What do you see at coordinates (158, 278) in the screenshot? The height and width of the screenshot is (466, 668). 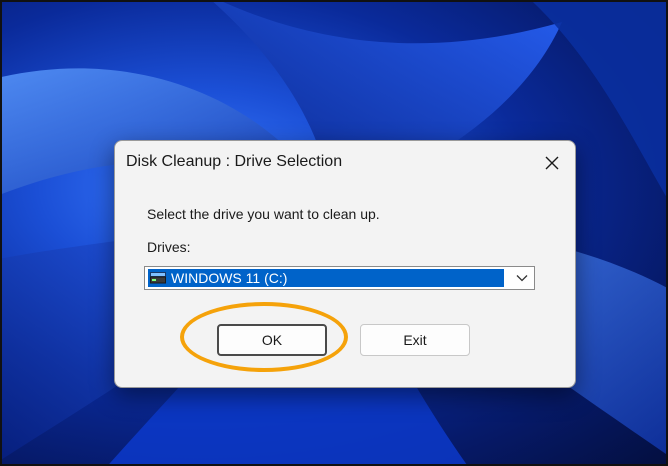 I see `drive-icon` at bounding box center [158, 278].